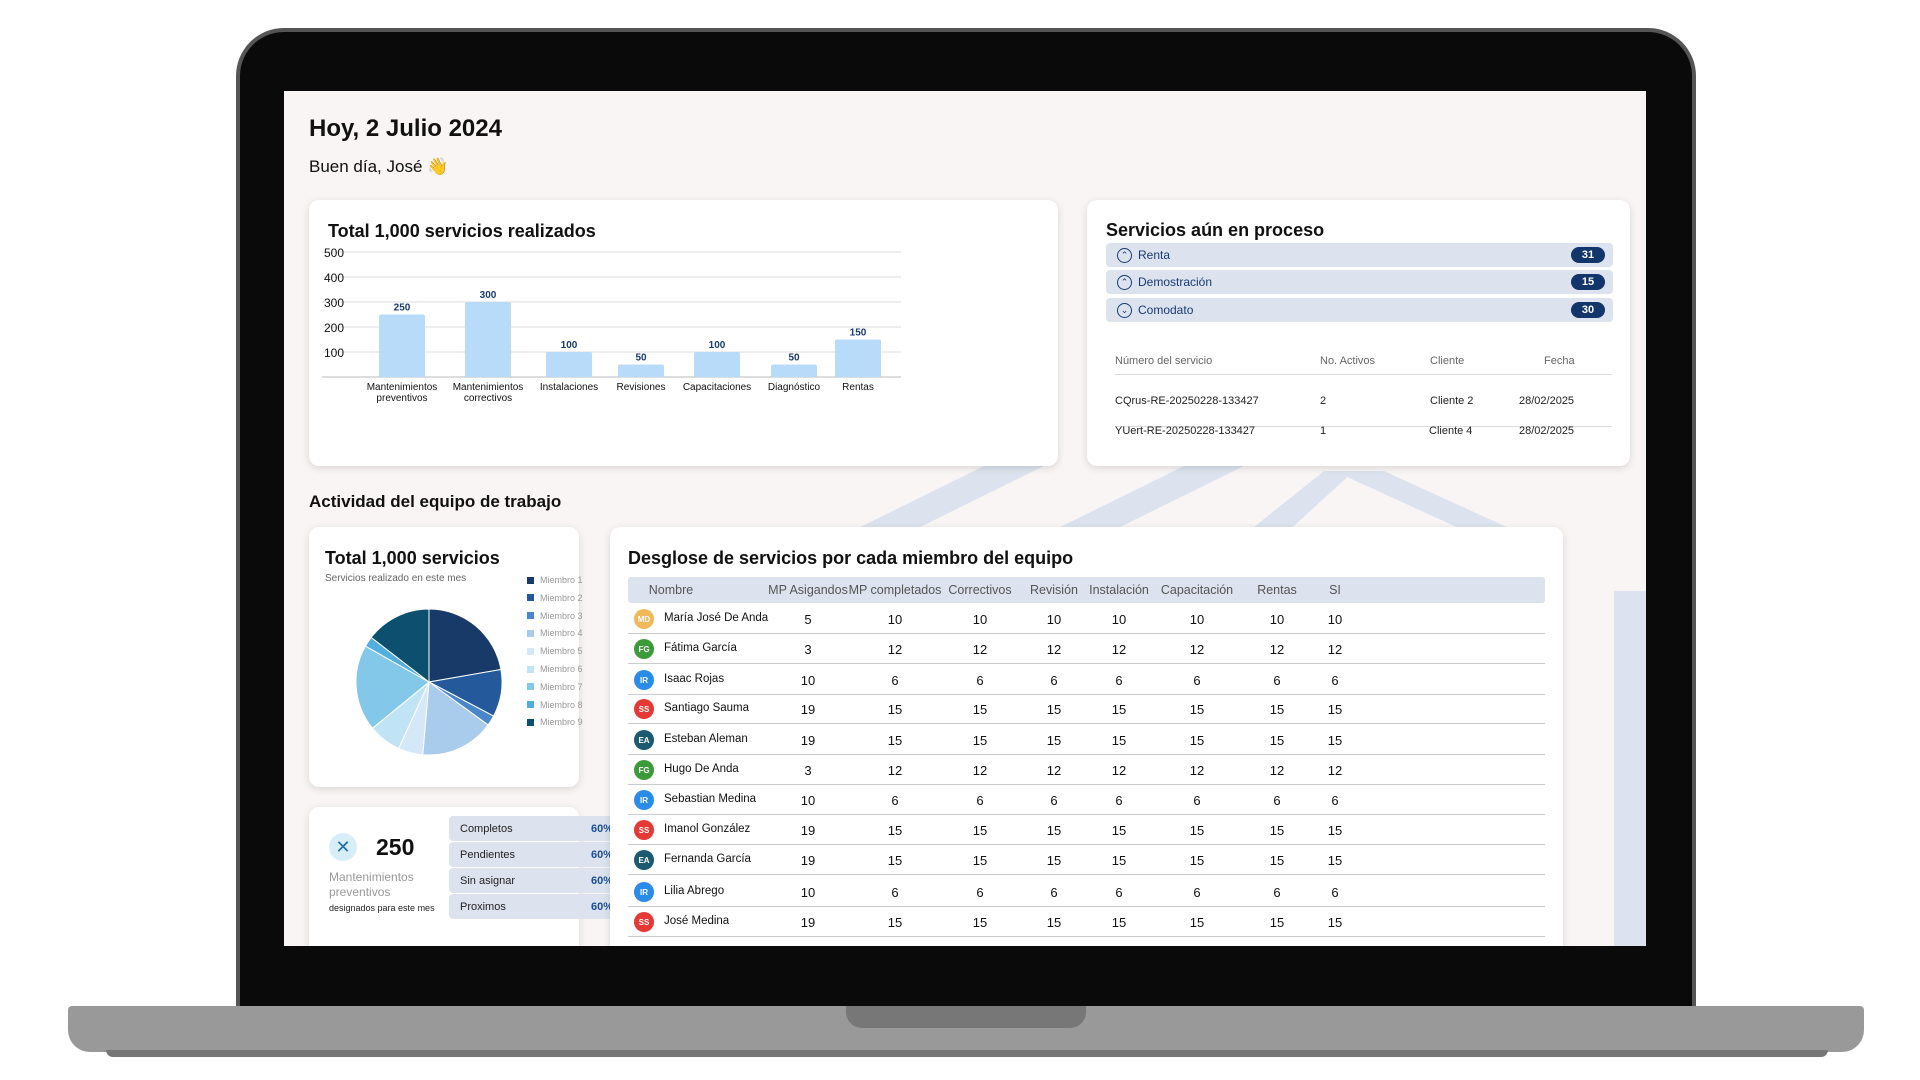 Image resolution: width=1920 pixels, height=1080 pixels. What do you see at coordinates (561, 580) in the screenshot?
I see `legend-label: Miembro 1` at bounding box center [561, 580].